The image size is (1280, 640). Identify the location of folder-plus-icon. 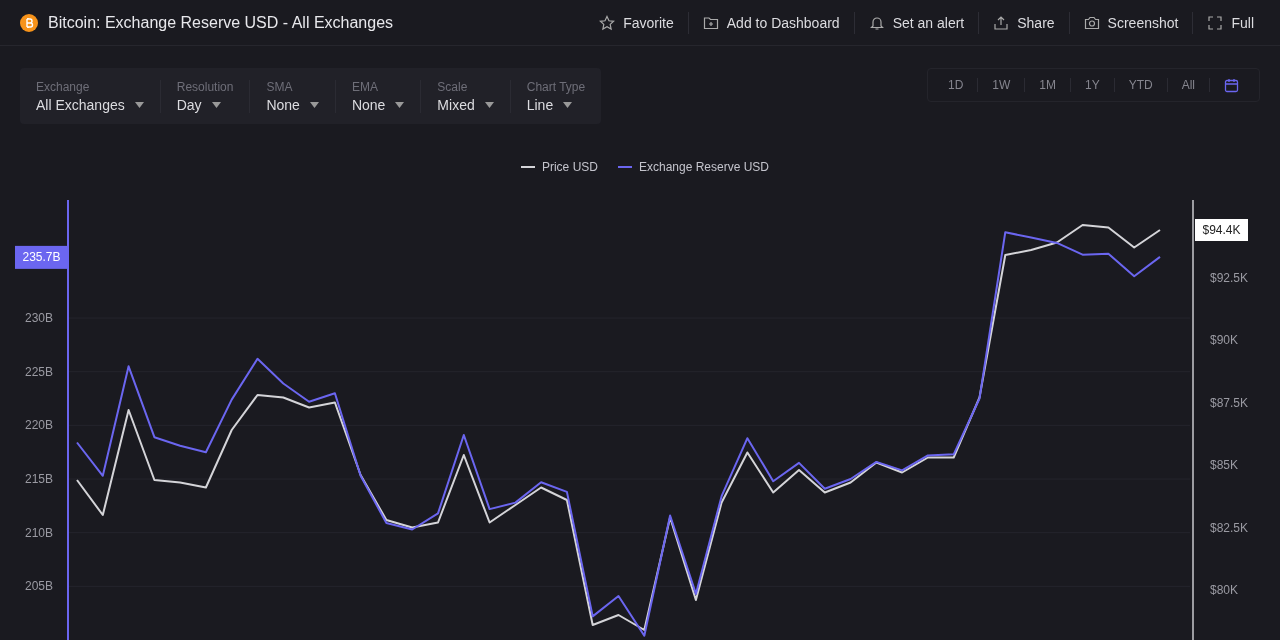
(710, 22).